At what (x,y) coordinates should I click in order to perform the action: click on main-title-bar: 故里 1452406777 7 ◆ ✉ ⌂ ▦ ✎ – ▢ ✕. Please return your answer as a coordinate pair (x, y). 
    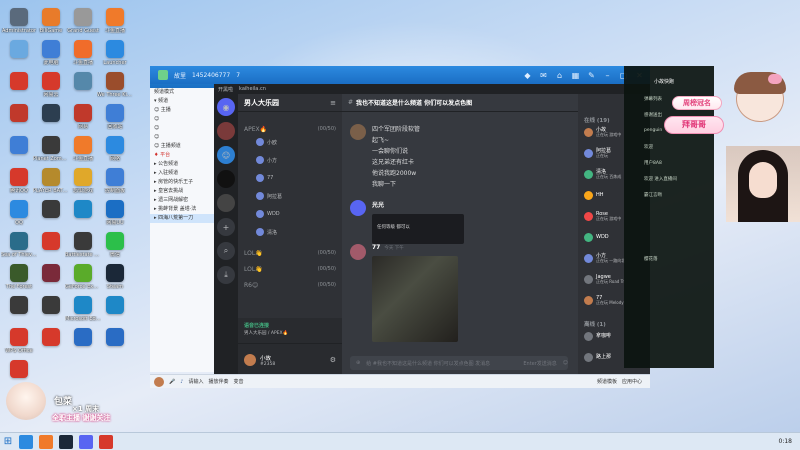
    Looking at the image, I should click on (400, 75).